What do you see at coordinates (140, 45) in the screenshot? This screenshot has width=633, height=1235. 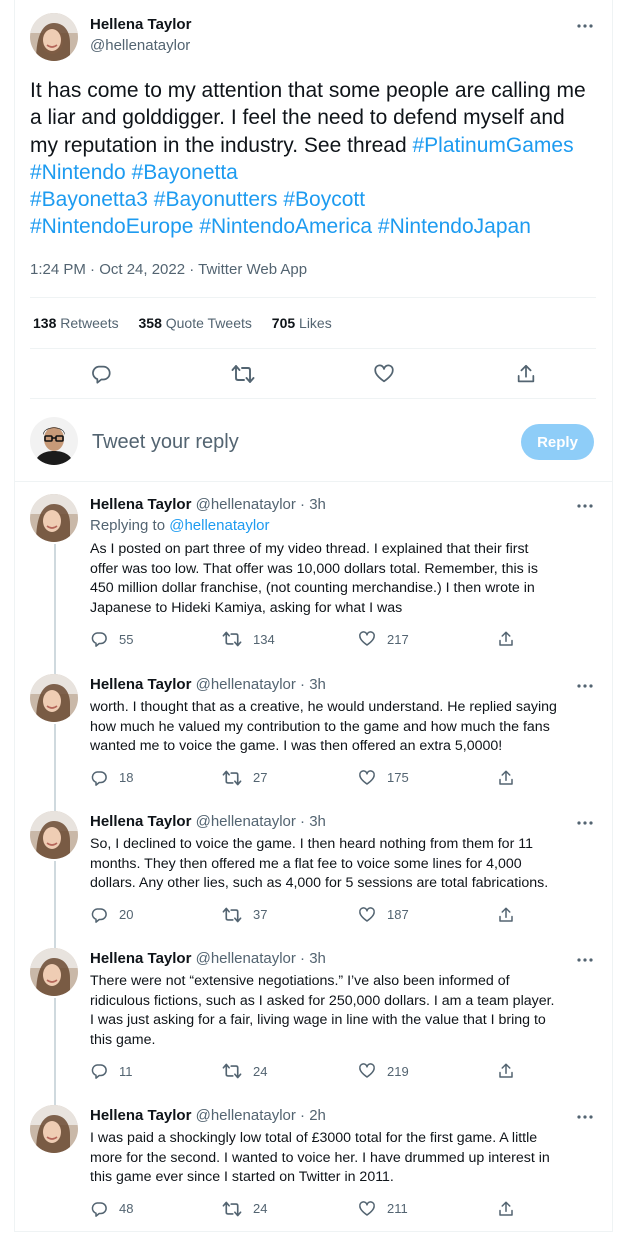 I see `author-handle: @hellenataylor` at bounding box center [140, 45].